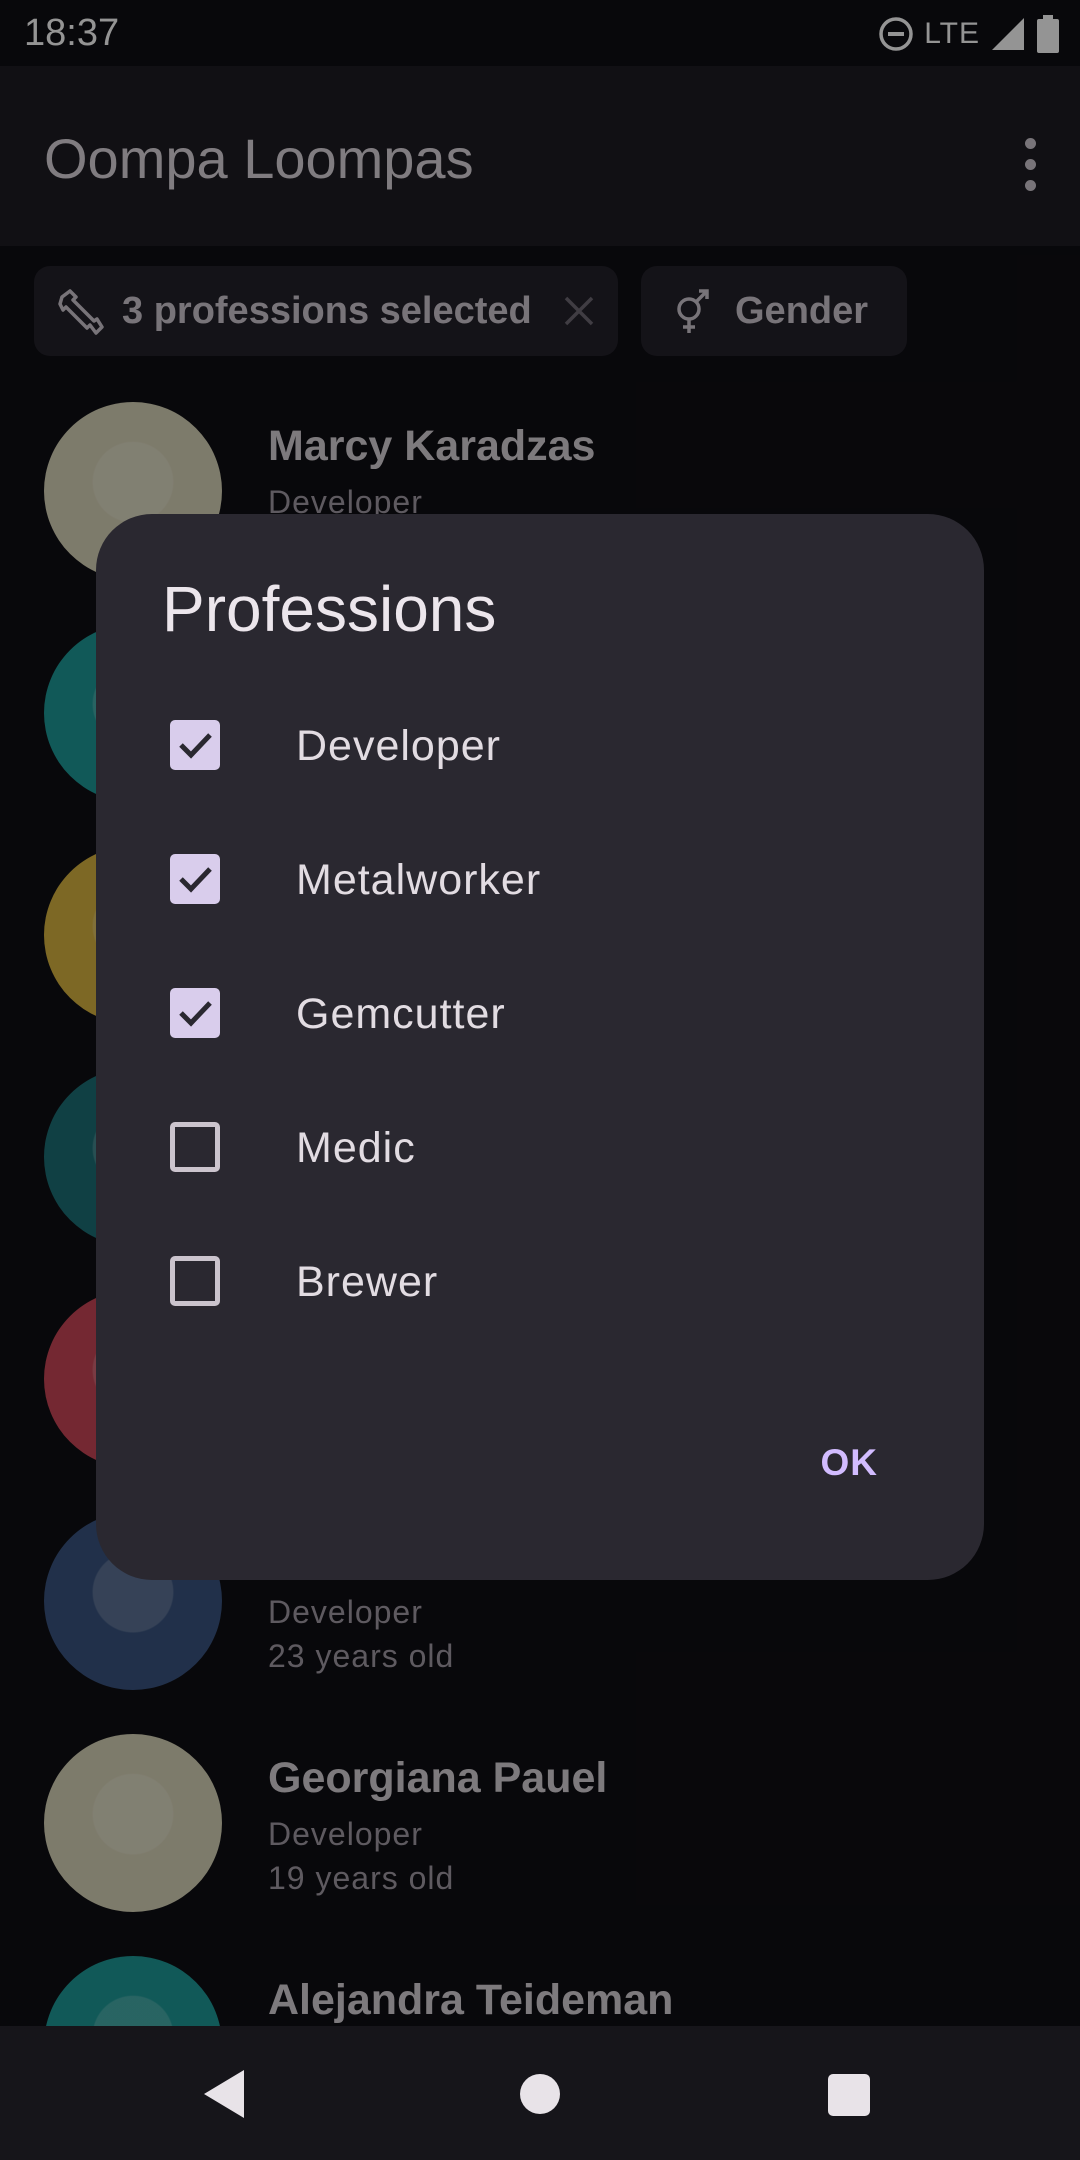  I want to click on option-metalworker: Metalworker, so click(540, 879).